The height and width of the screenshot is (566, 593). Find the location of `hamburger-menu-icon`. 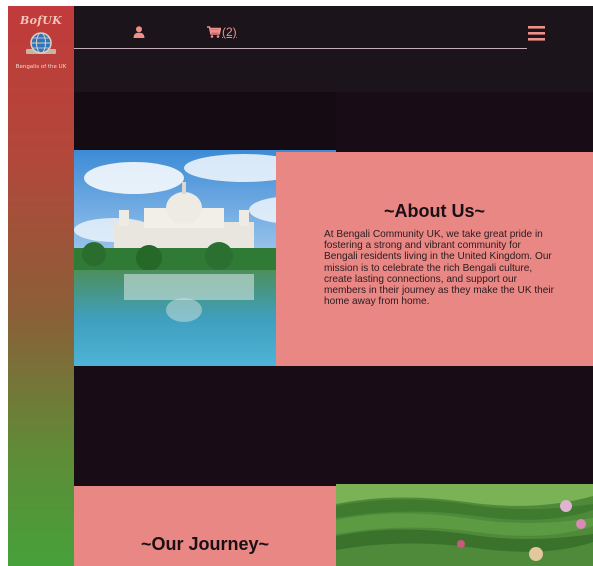

hamburger-menu-icon is located at coordinates (537, 33).